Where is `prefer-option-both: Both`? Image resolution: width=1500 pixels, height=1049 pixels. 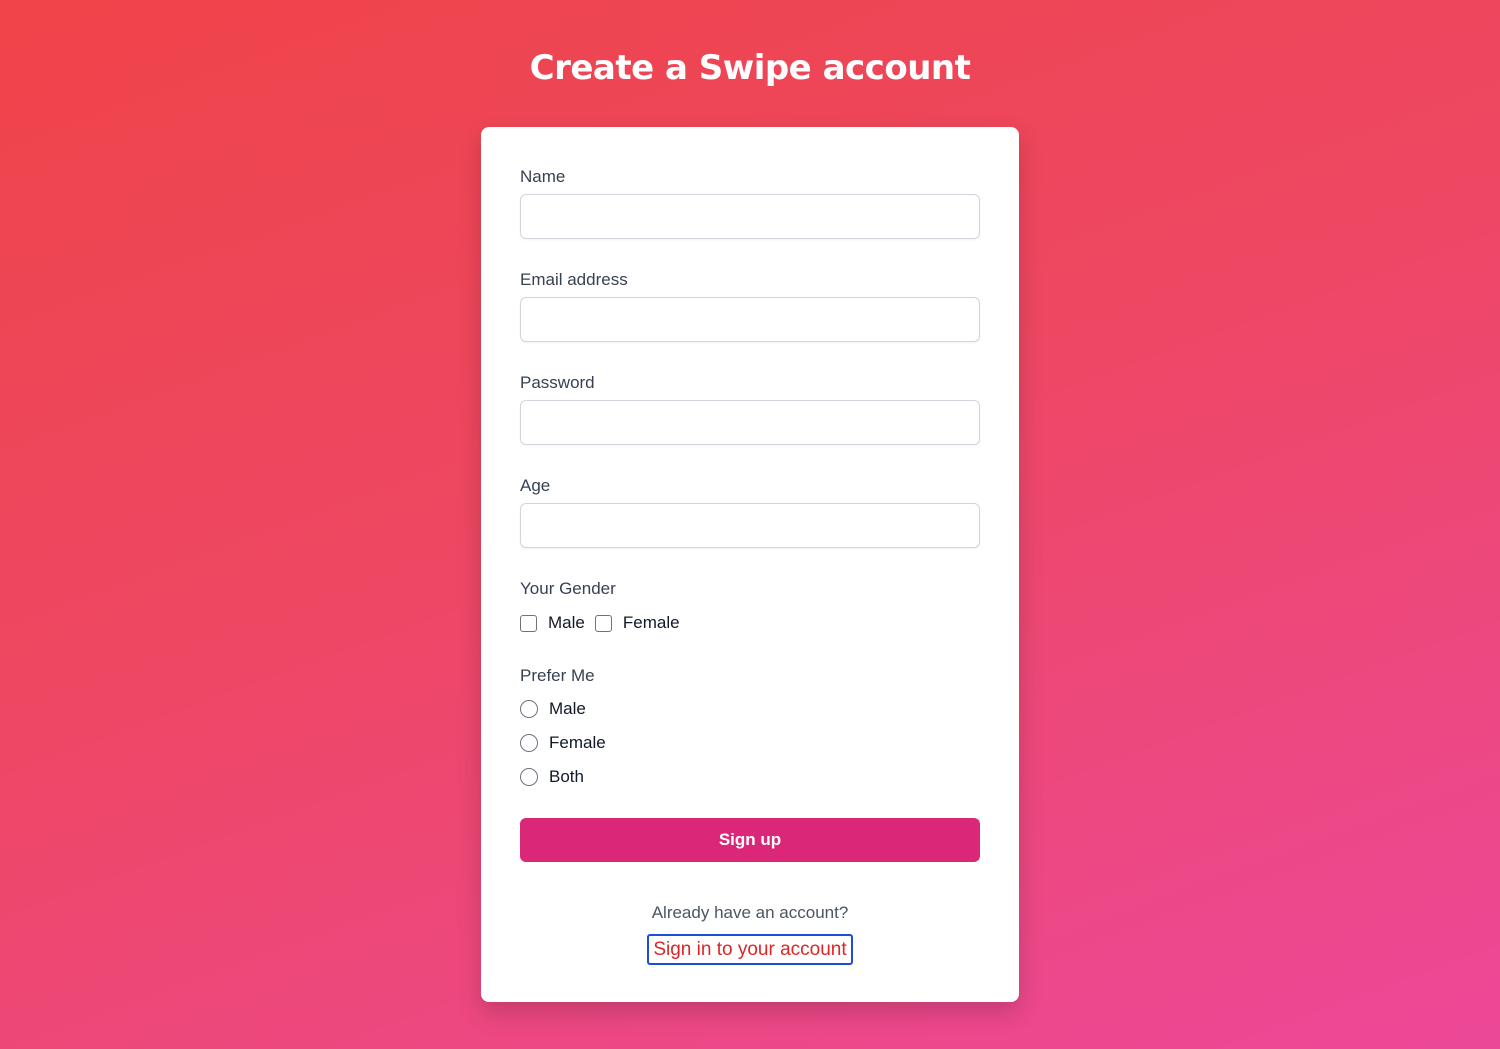
prefer-option-both: Both is located at coordinates (557, 777).